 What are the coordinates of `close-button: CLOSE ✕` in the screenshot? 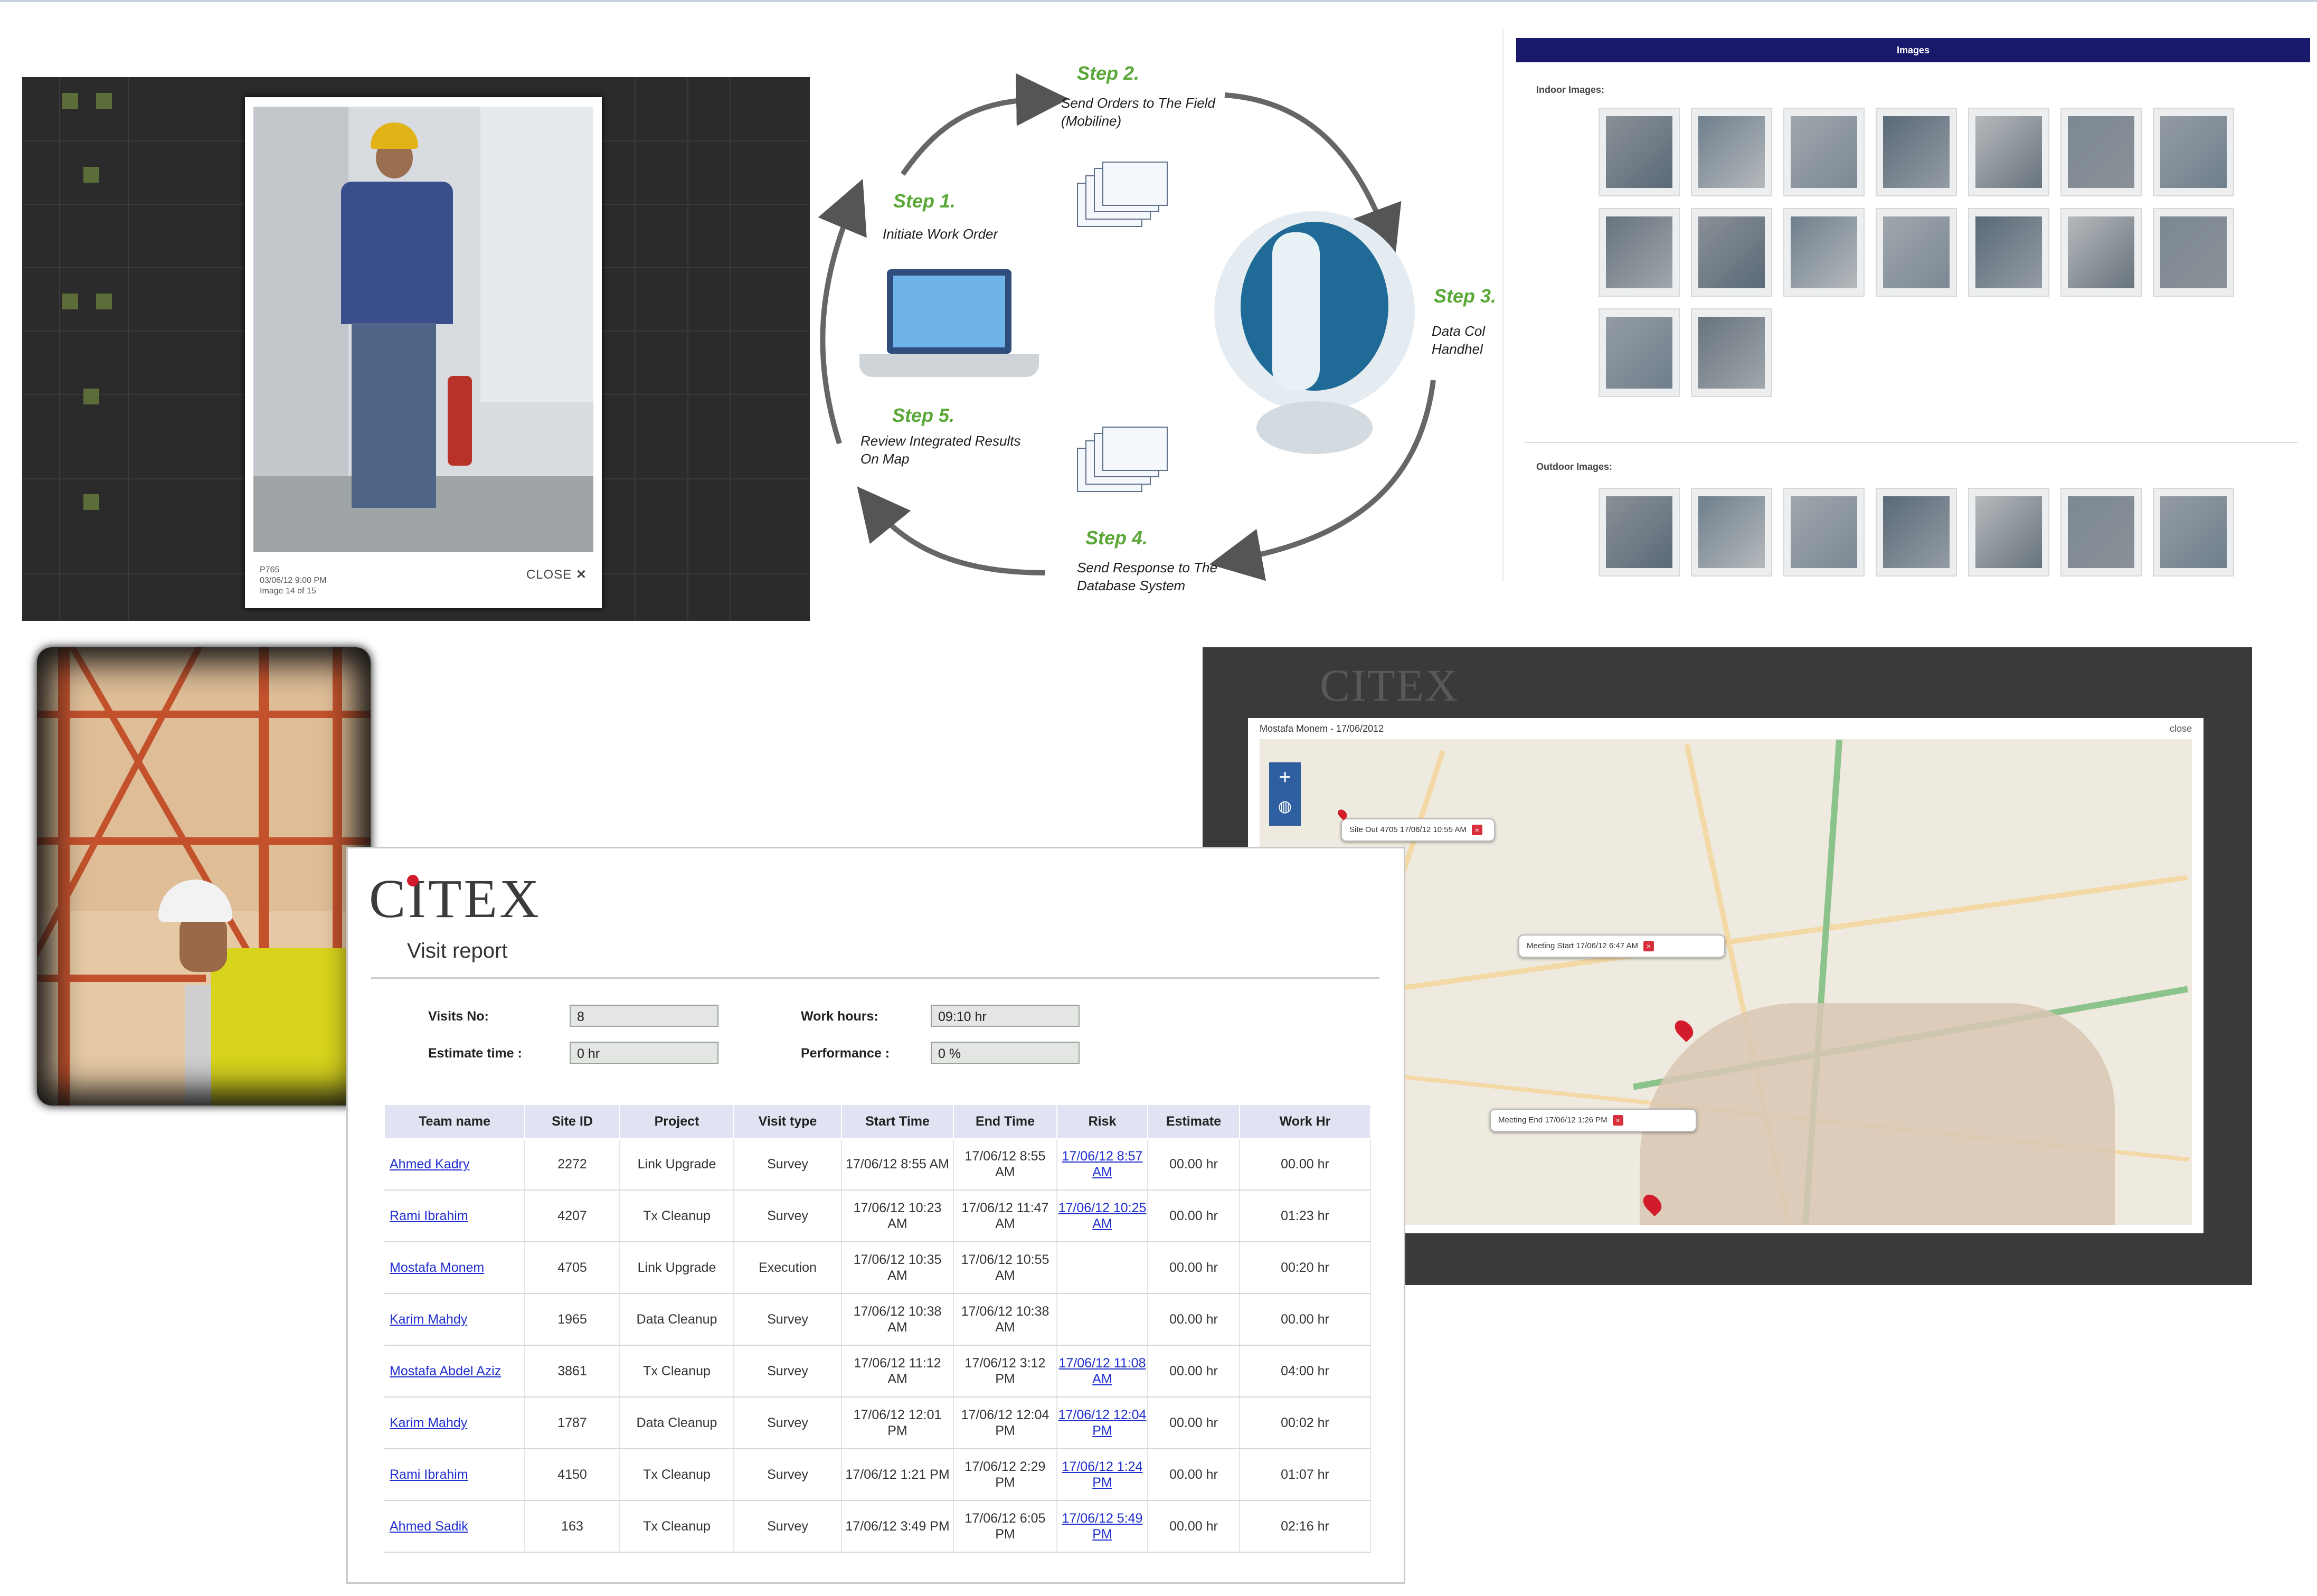 It's located at (557, 574).